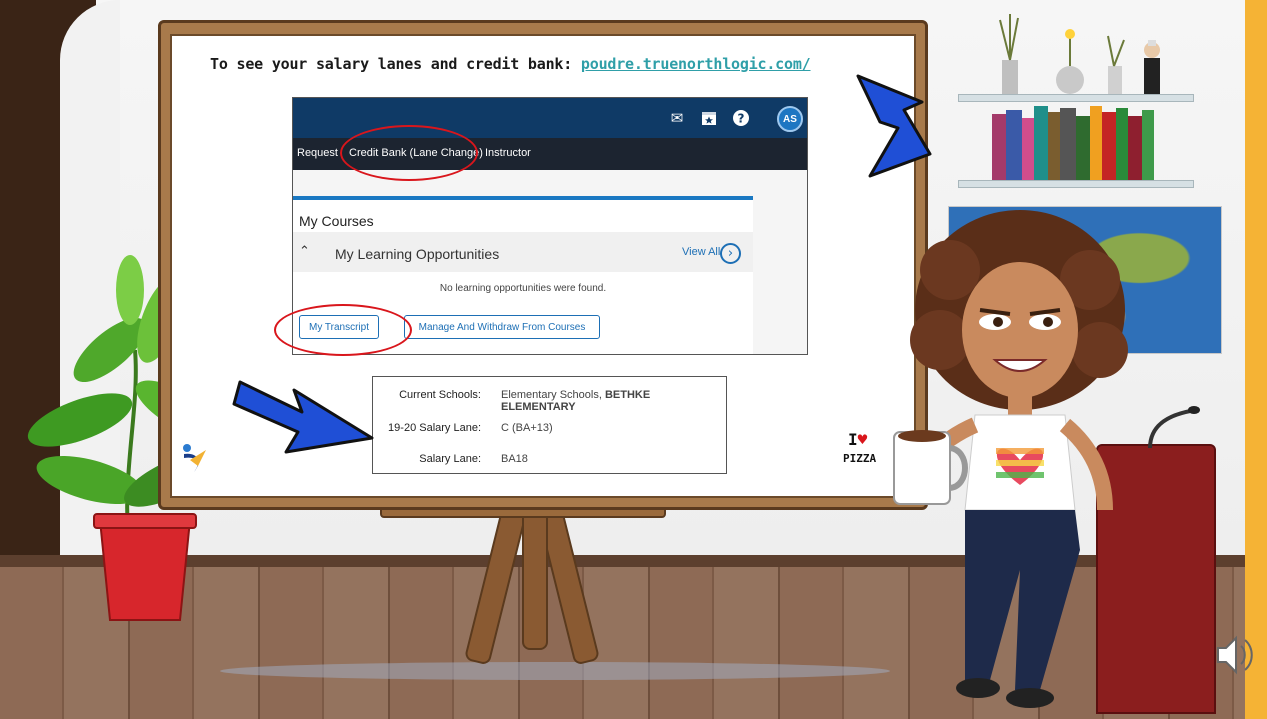  Describe the element at coordinates (514, 459) in the screenshot. I see `salary-lane-value: BA18` at that location.